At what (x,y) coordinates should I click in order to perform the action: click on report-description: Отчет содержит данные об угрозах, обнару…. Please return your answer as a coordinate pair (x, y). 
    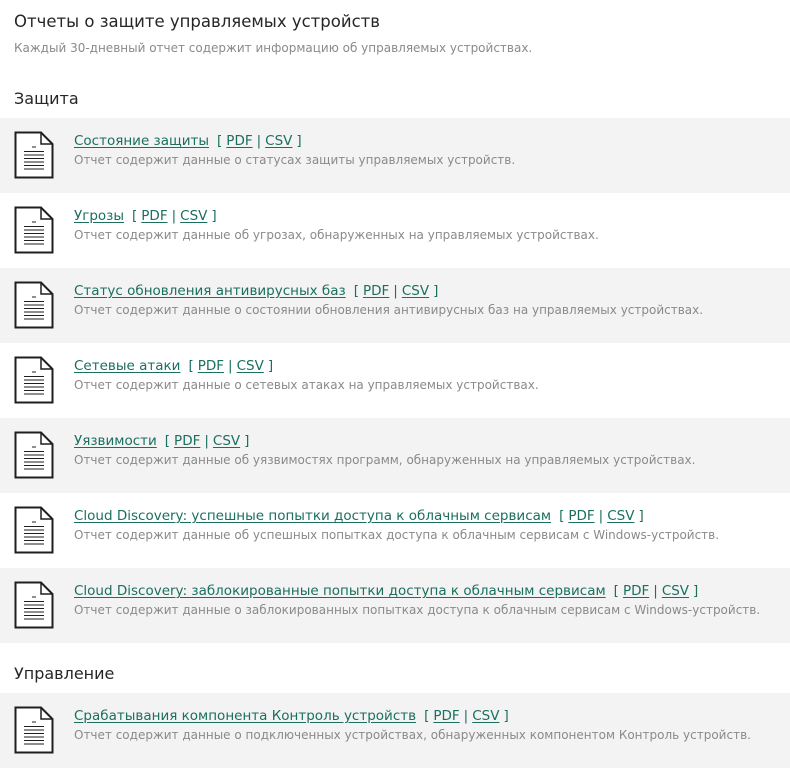
    Looking at the image, I should click on (336, 235).